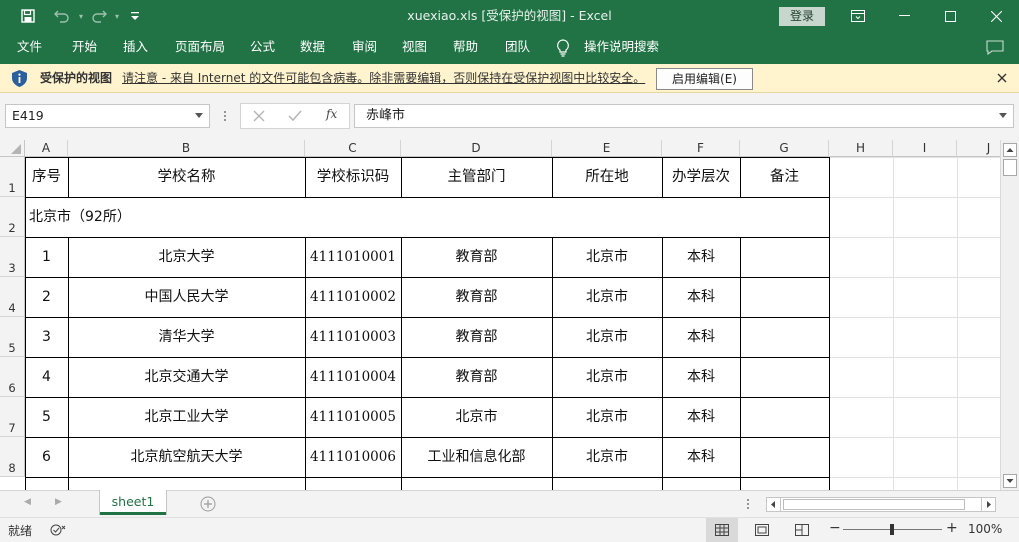 The height and width of the screenshot is (542, 1019). Describe the element at coordinates (802, 16) in the screenshot. I see `login-button: 登录` at that location.